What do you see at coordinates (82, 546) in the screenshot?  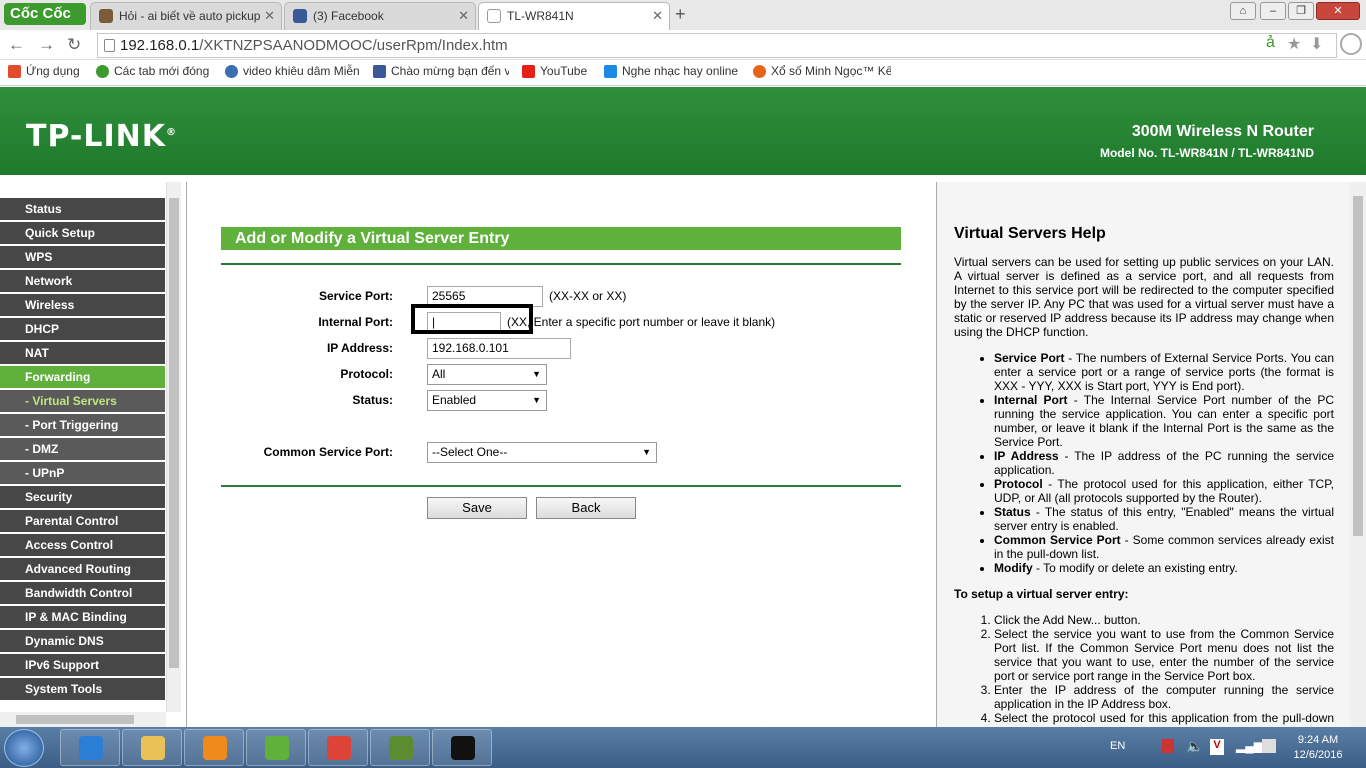 I see `menu-item-access-control: Access Control` at bounding box center [82, 546].